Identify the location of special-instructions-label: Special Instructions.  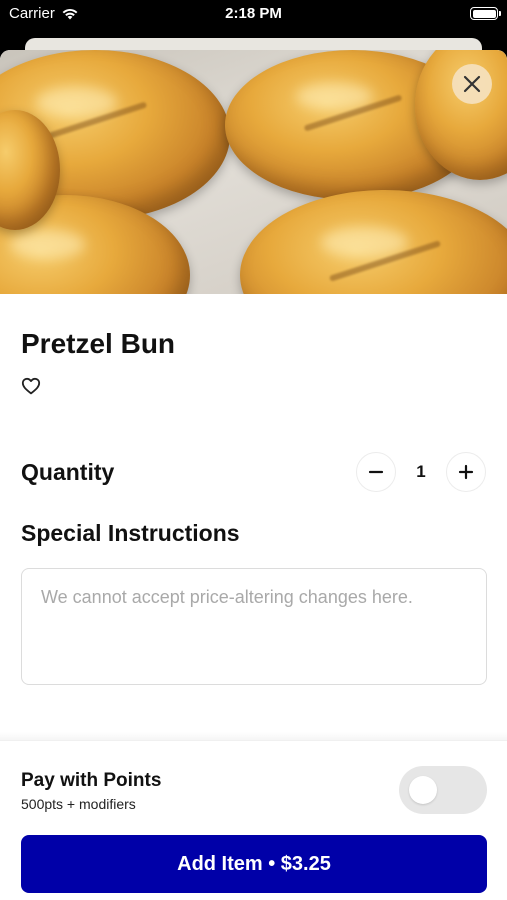
(130, 533).